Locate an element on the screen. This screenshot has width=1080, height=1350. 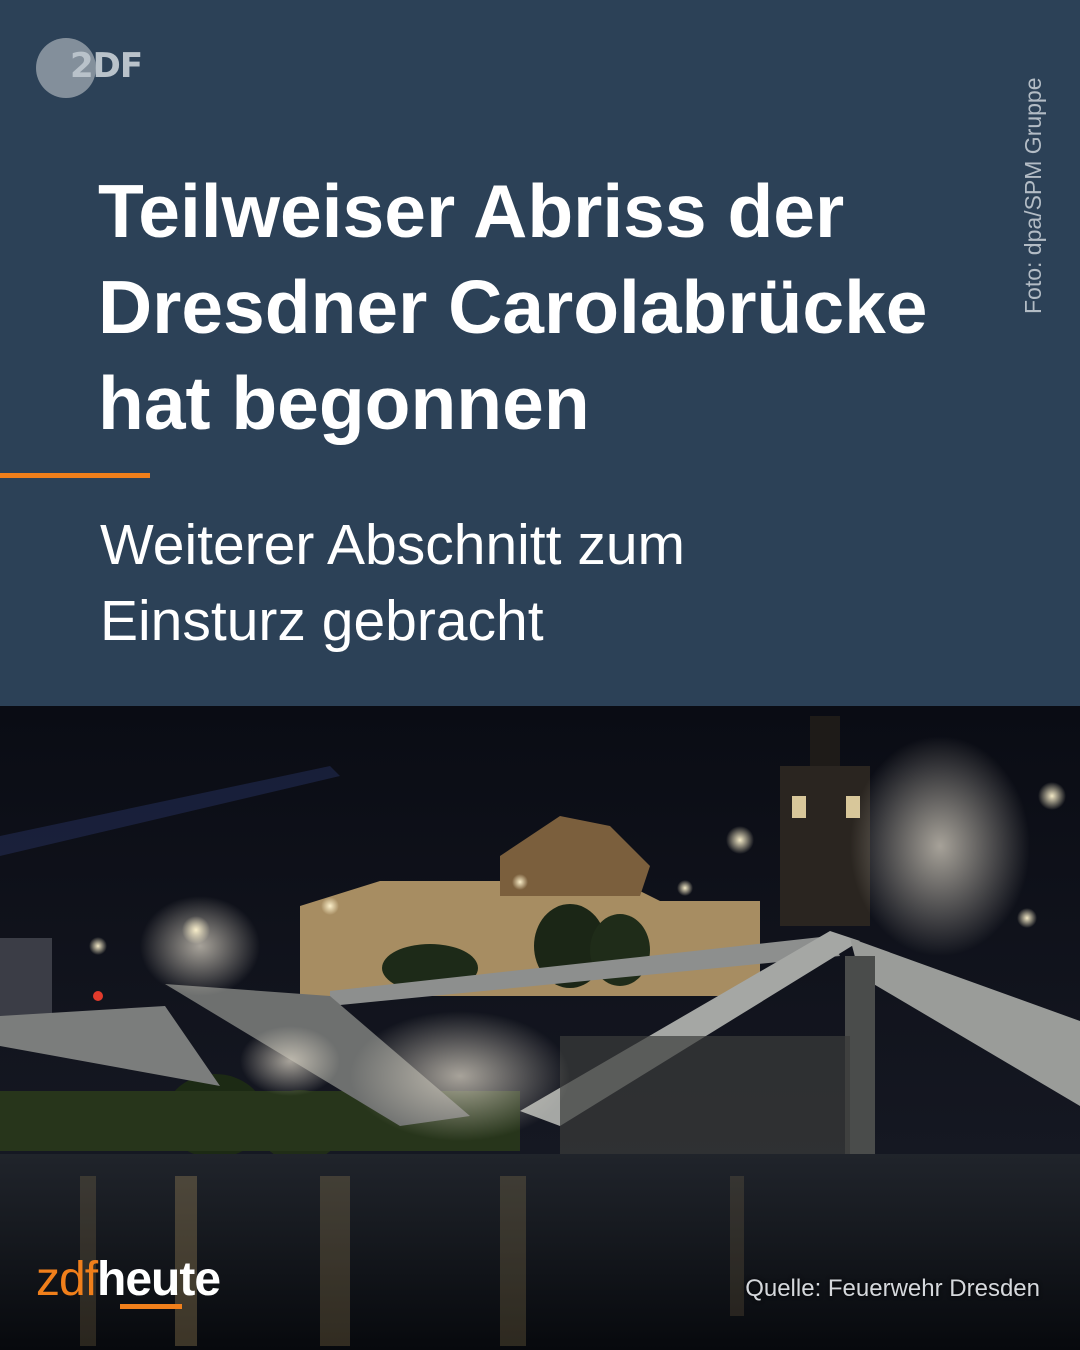
photo-credit: Foto: dpa/SPM Gruppe is located at coordinates (1033, 195).